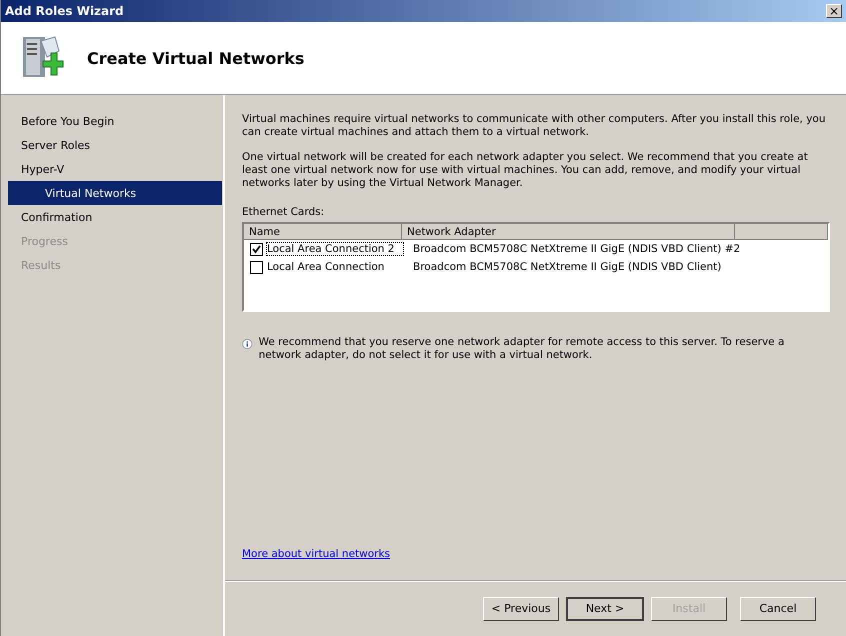  I want to click on wizard-button: Cancel, so click(778, 608).